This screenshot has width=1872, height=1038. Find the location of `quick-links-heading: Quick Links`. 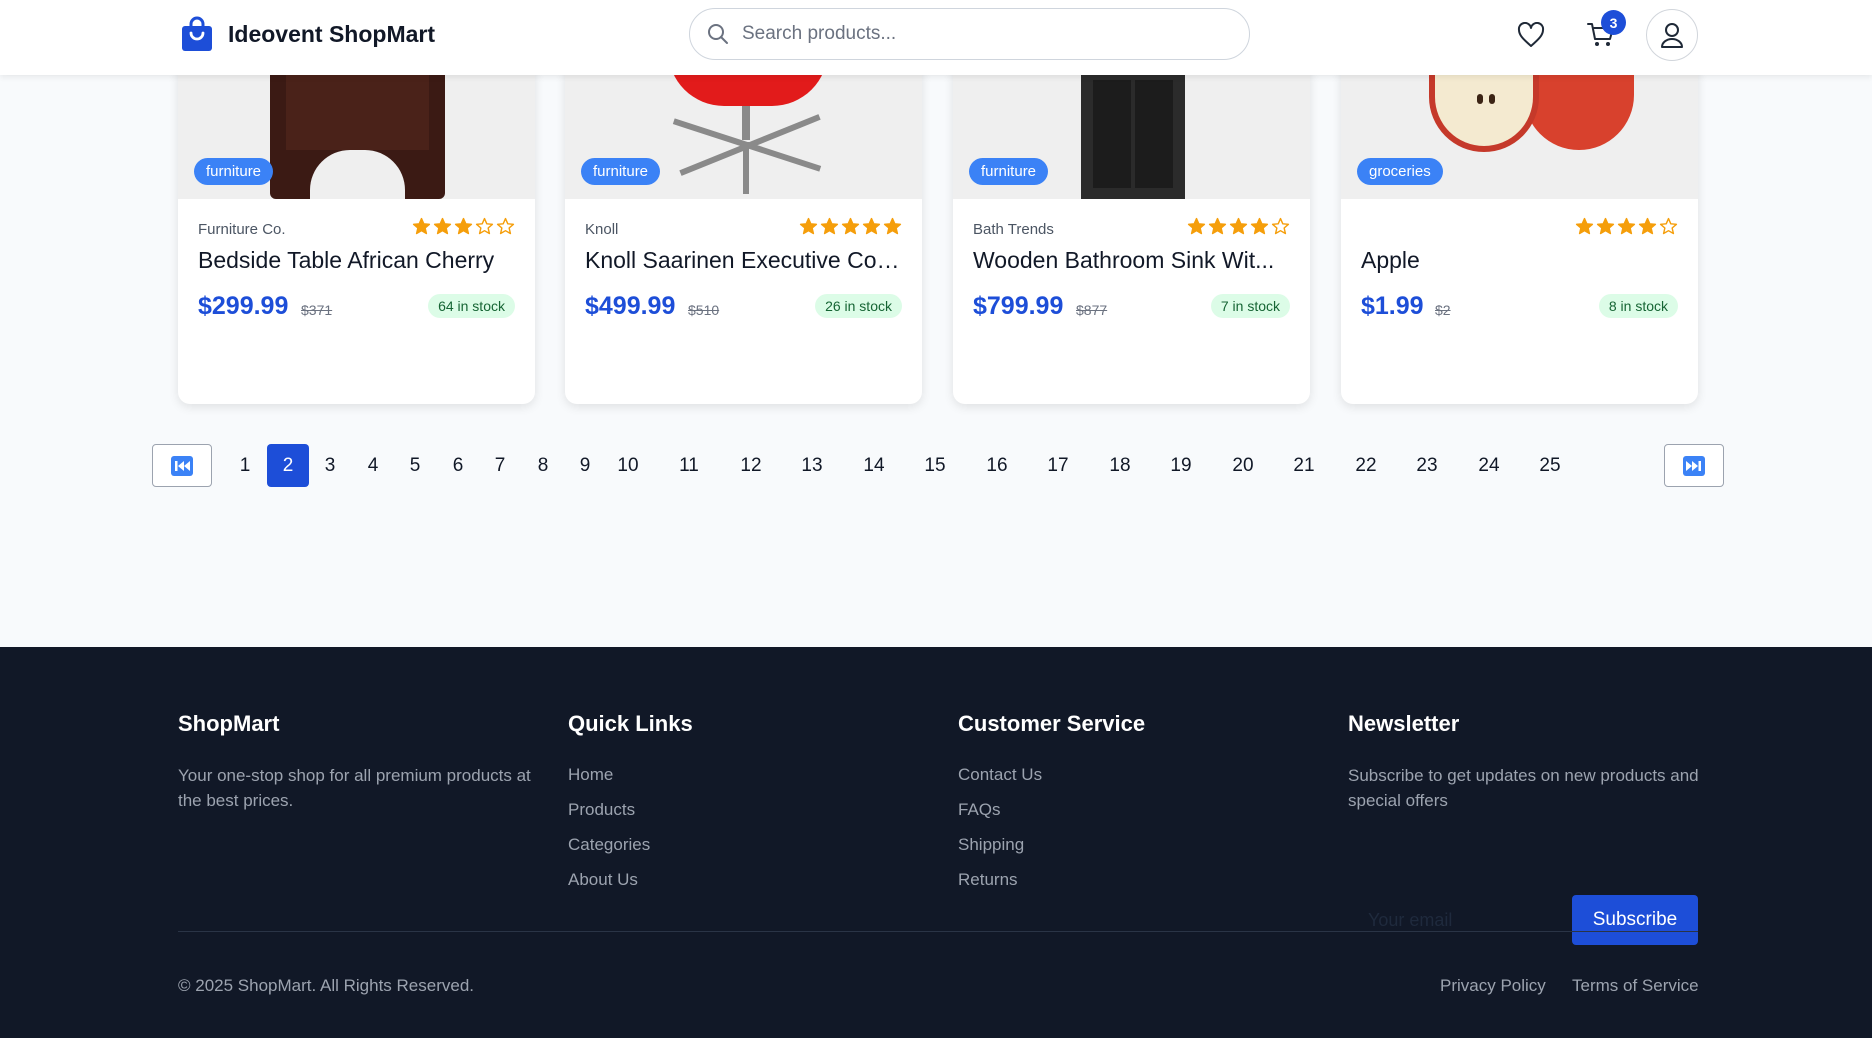

quick-links-heading: Quick Links is located at coordinates (630, 723).